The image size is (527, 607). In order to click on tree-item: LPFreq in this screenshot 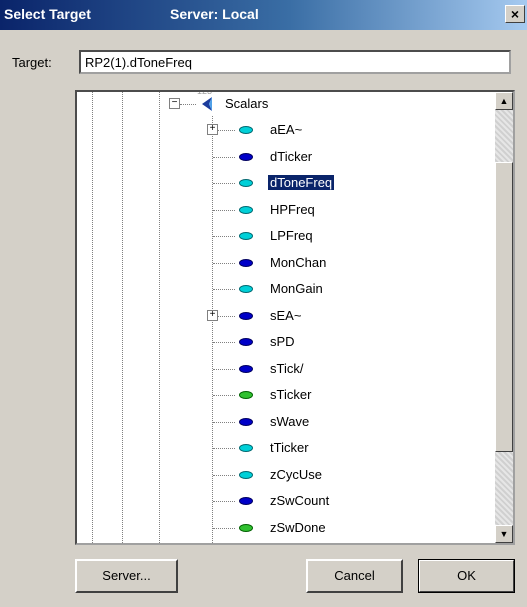, I will do `click(295, 237)`.